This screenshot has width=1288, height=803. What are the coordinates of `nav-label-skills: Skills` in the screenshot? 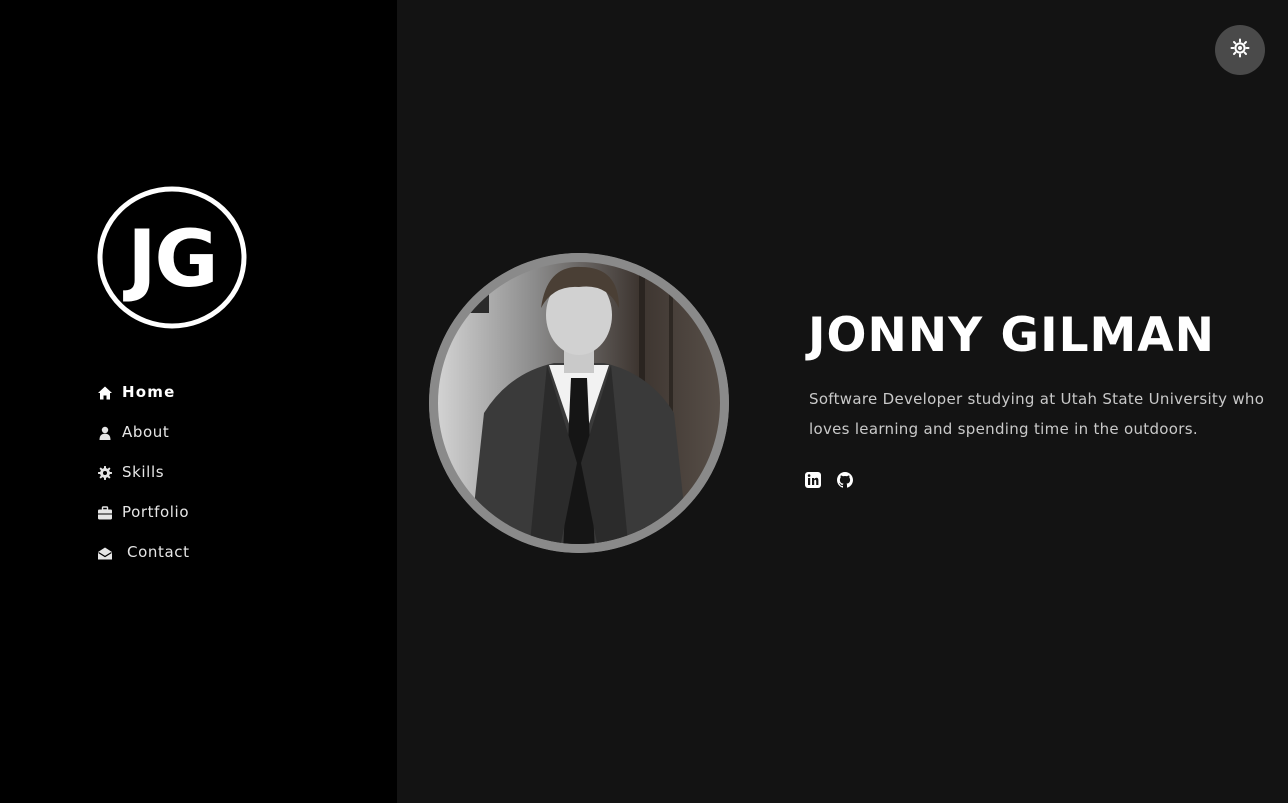 It's located at (143, 472).